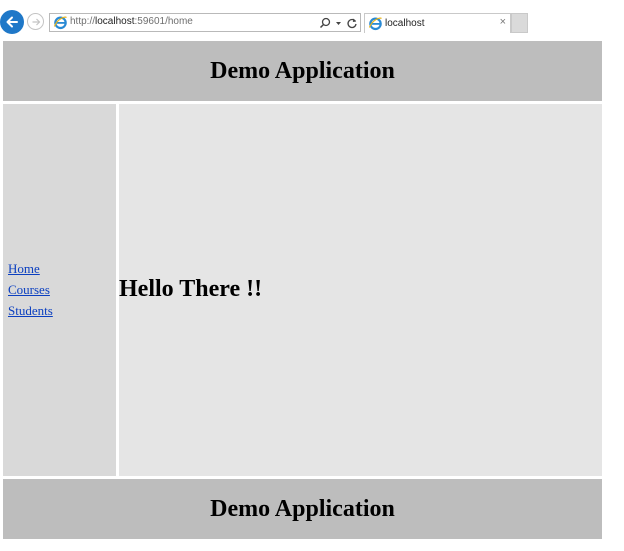 The image size is (624, 551). I want to click on browser-toolbar: http://localhost:59601/home localhost ×, so click(312, 19).